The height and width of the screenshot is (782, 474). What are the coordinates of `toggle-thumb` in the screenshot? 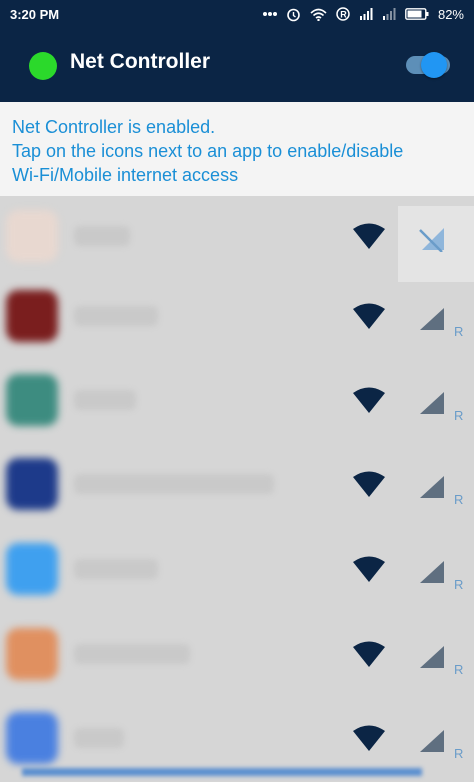 It's located at (434, 65).